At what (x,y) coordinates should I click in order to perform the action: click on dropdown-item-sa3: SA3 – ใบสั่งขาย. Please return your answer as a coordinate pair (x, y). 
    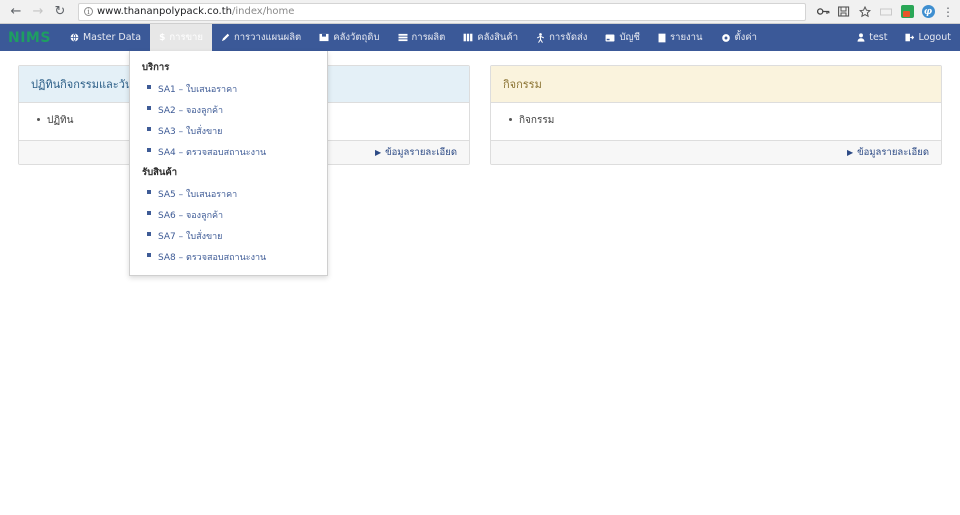
    Looking at the image, I should click on (237, 130).